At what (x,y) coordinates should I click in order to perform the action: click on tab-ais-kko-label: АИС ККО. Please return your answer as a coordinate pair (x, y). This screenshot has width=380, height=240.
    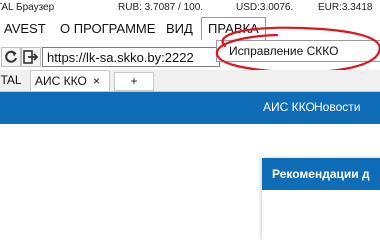
    Looking at the image, I should click on (61, 81).